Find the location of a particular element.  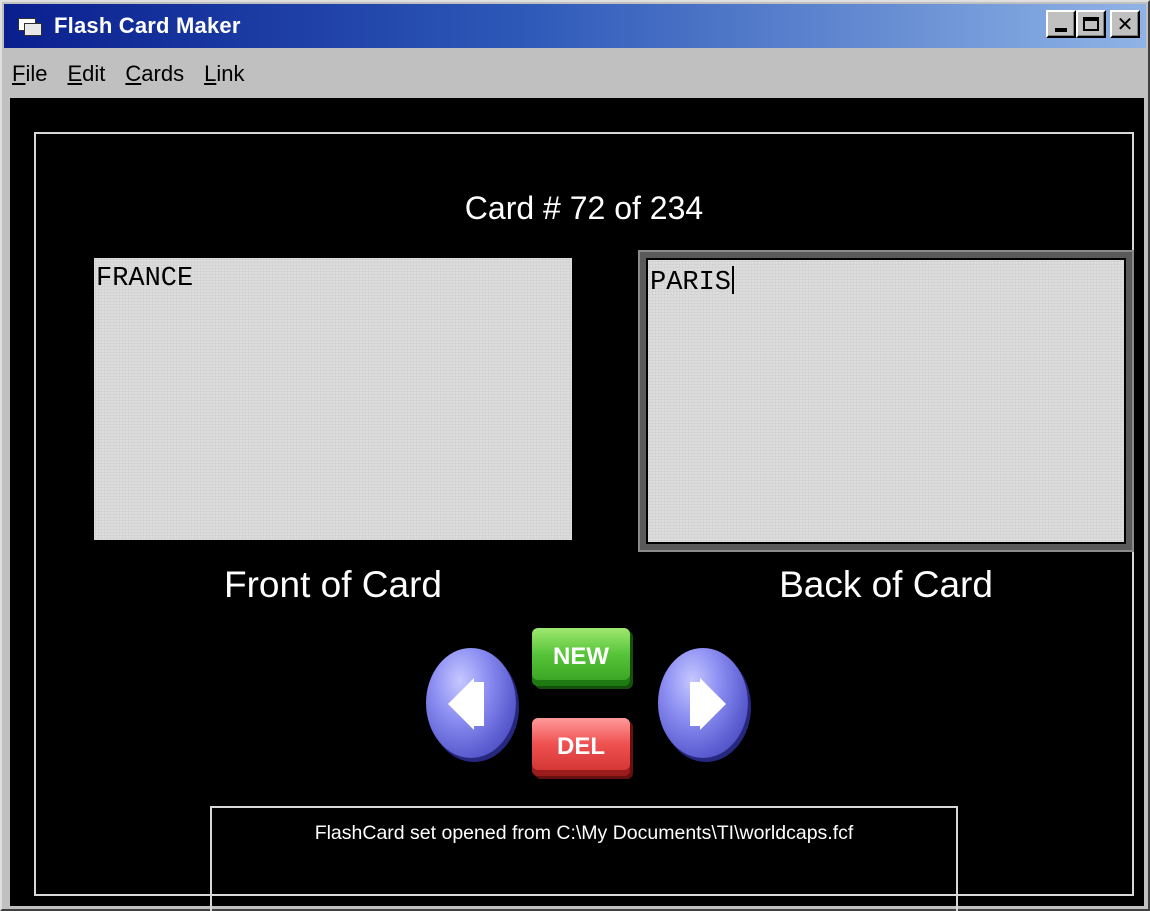

title-bar: Flash Card Maker ✕ is located at coordinates (575, 26).